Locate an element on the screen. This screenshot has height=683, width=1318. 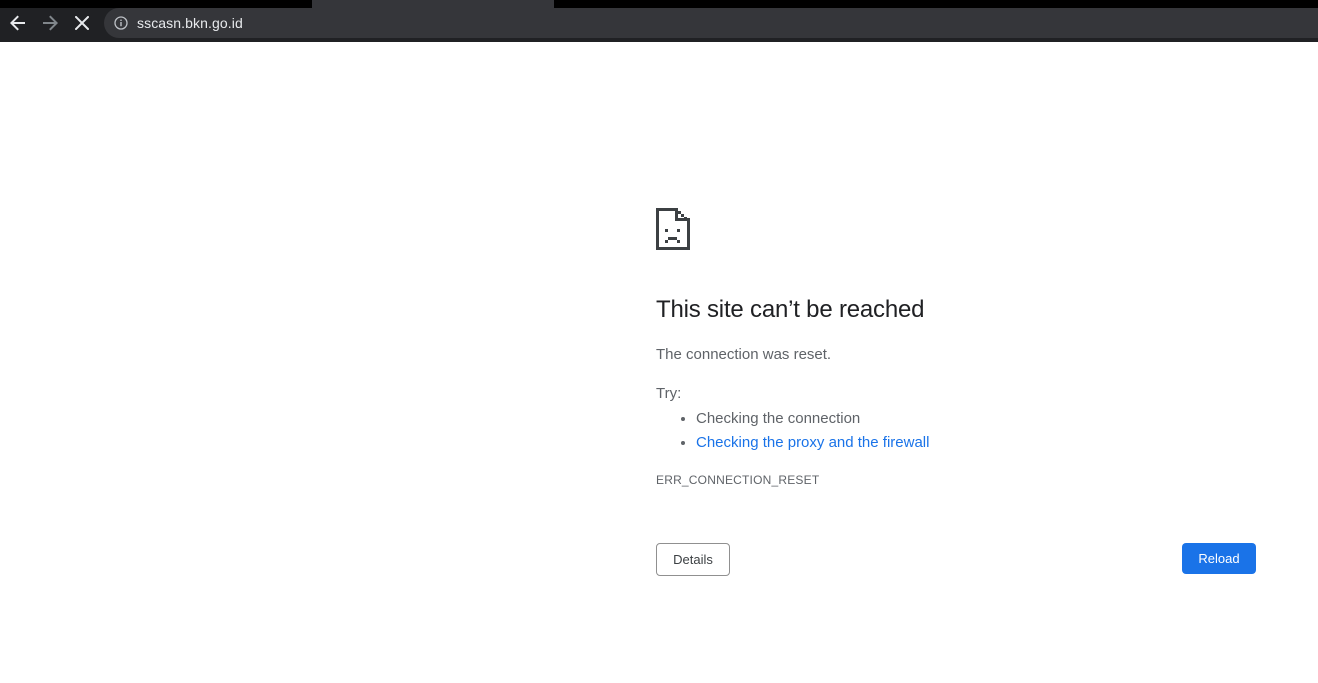
list-item: Checking the proxy and the firewall is located at coordinates (812, 443).